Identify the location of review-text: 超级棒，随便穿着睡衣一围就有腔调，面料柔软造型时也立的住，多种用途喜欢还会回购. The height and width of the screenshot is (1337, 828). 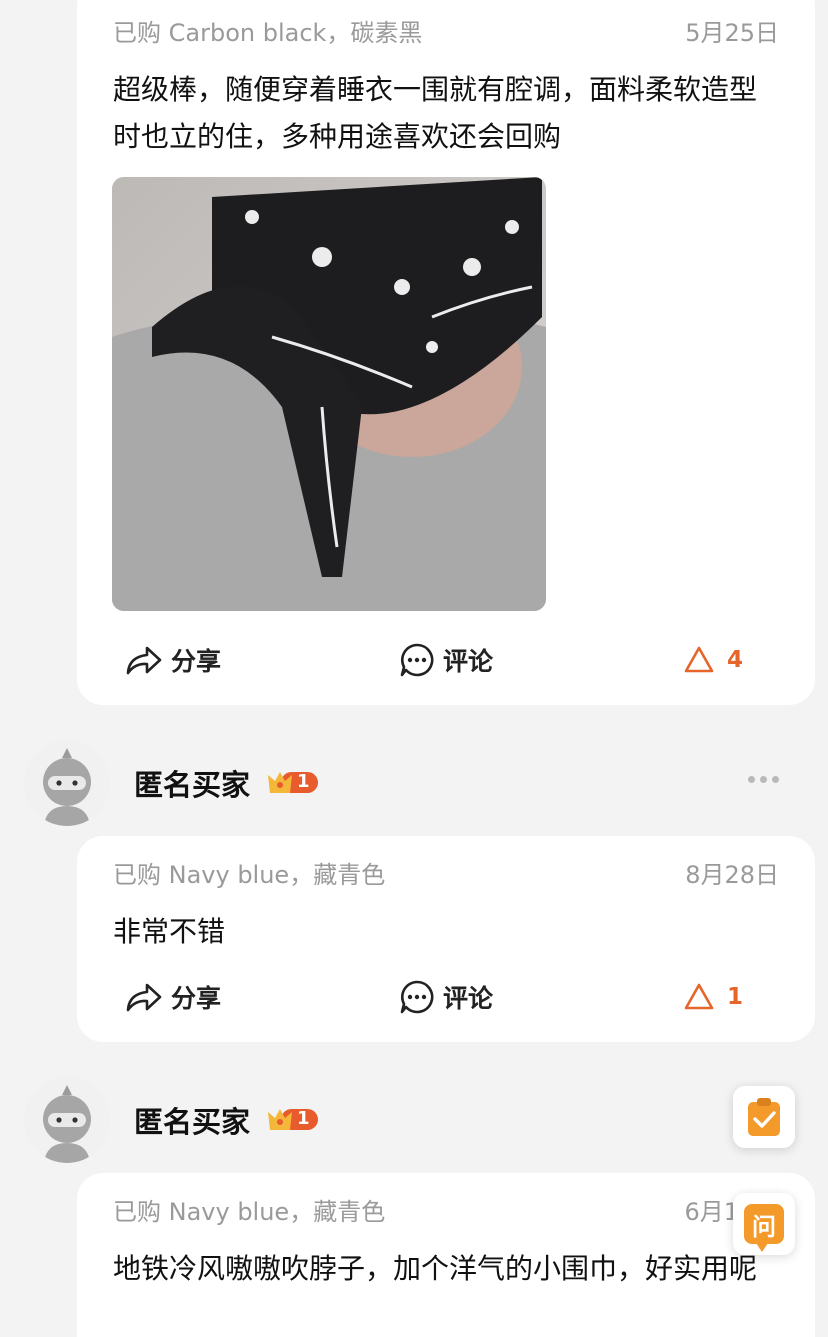
(435, 113).